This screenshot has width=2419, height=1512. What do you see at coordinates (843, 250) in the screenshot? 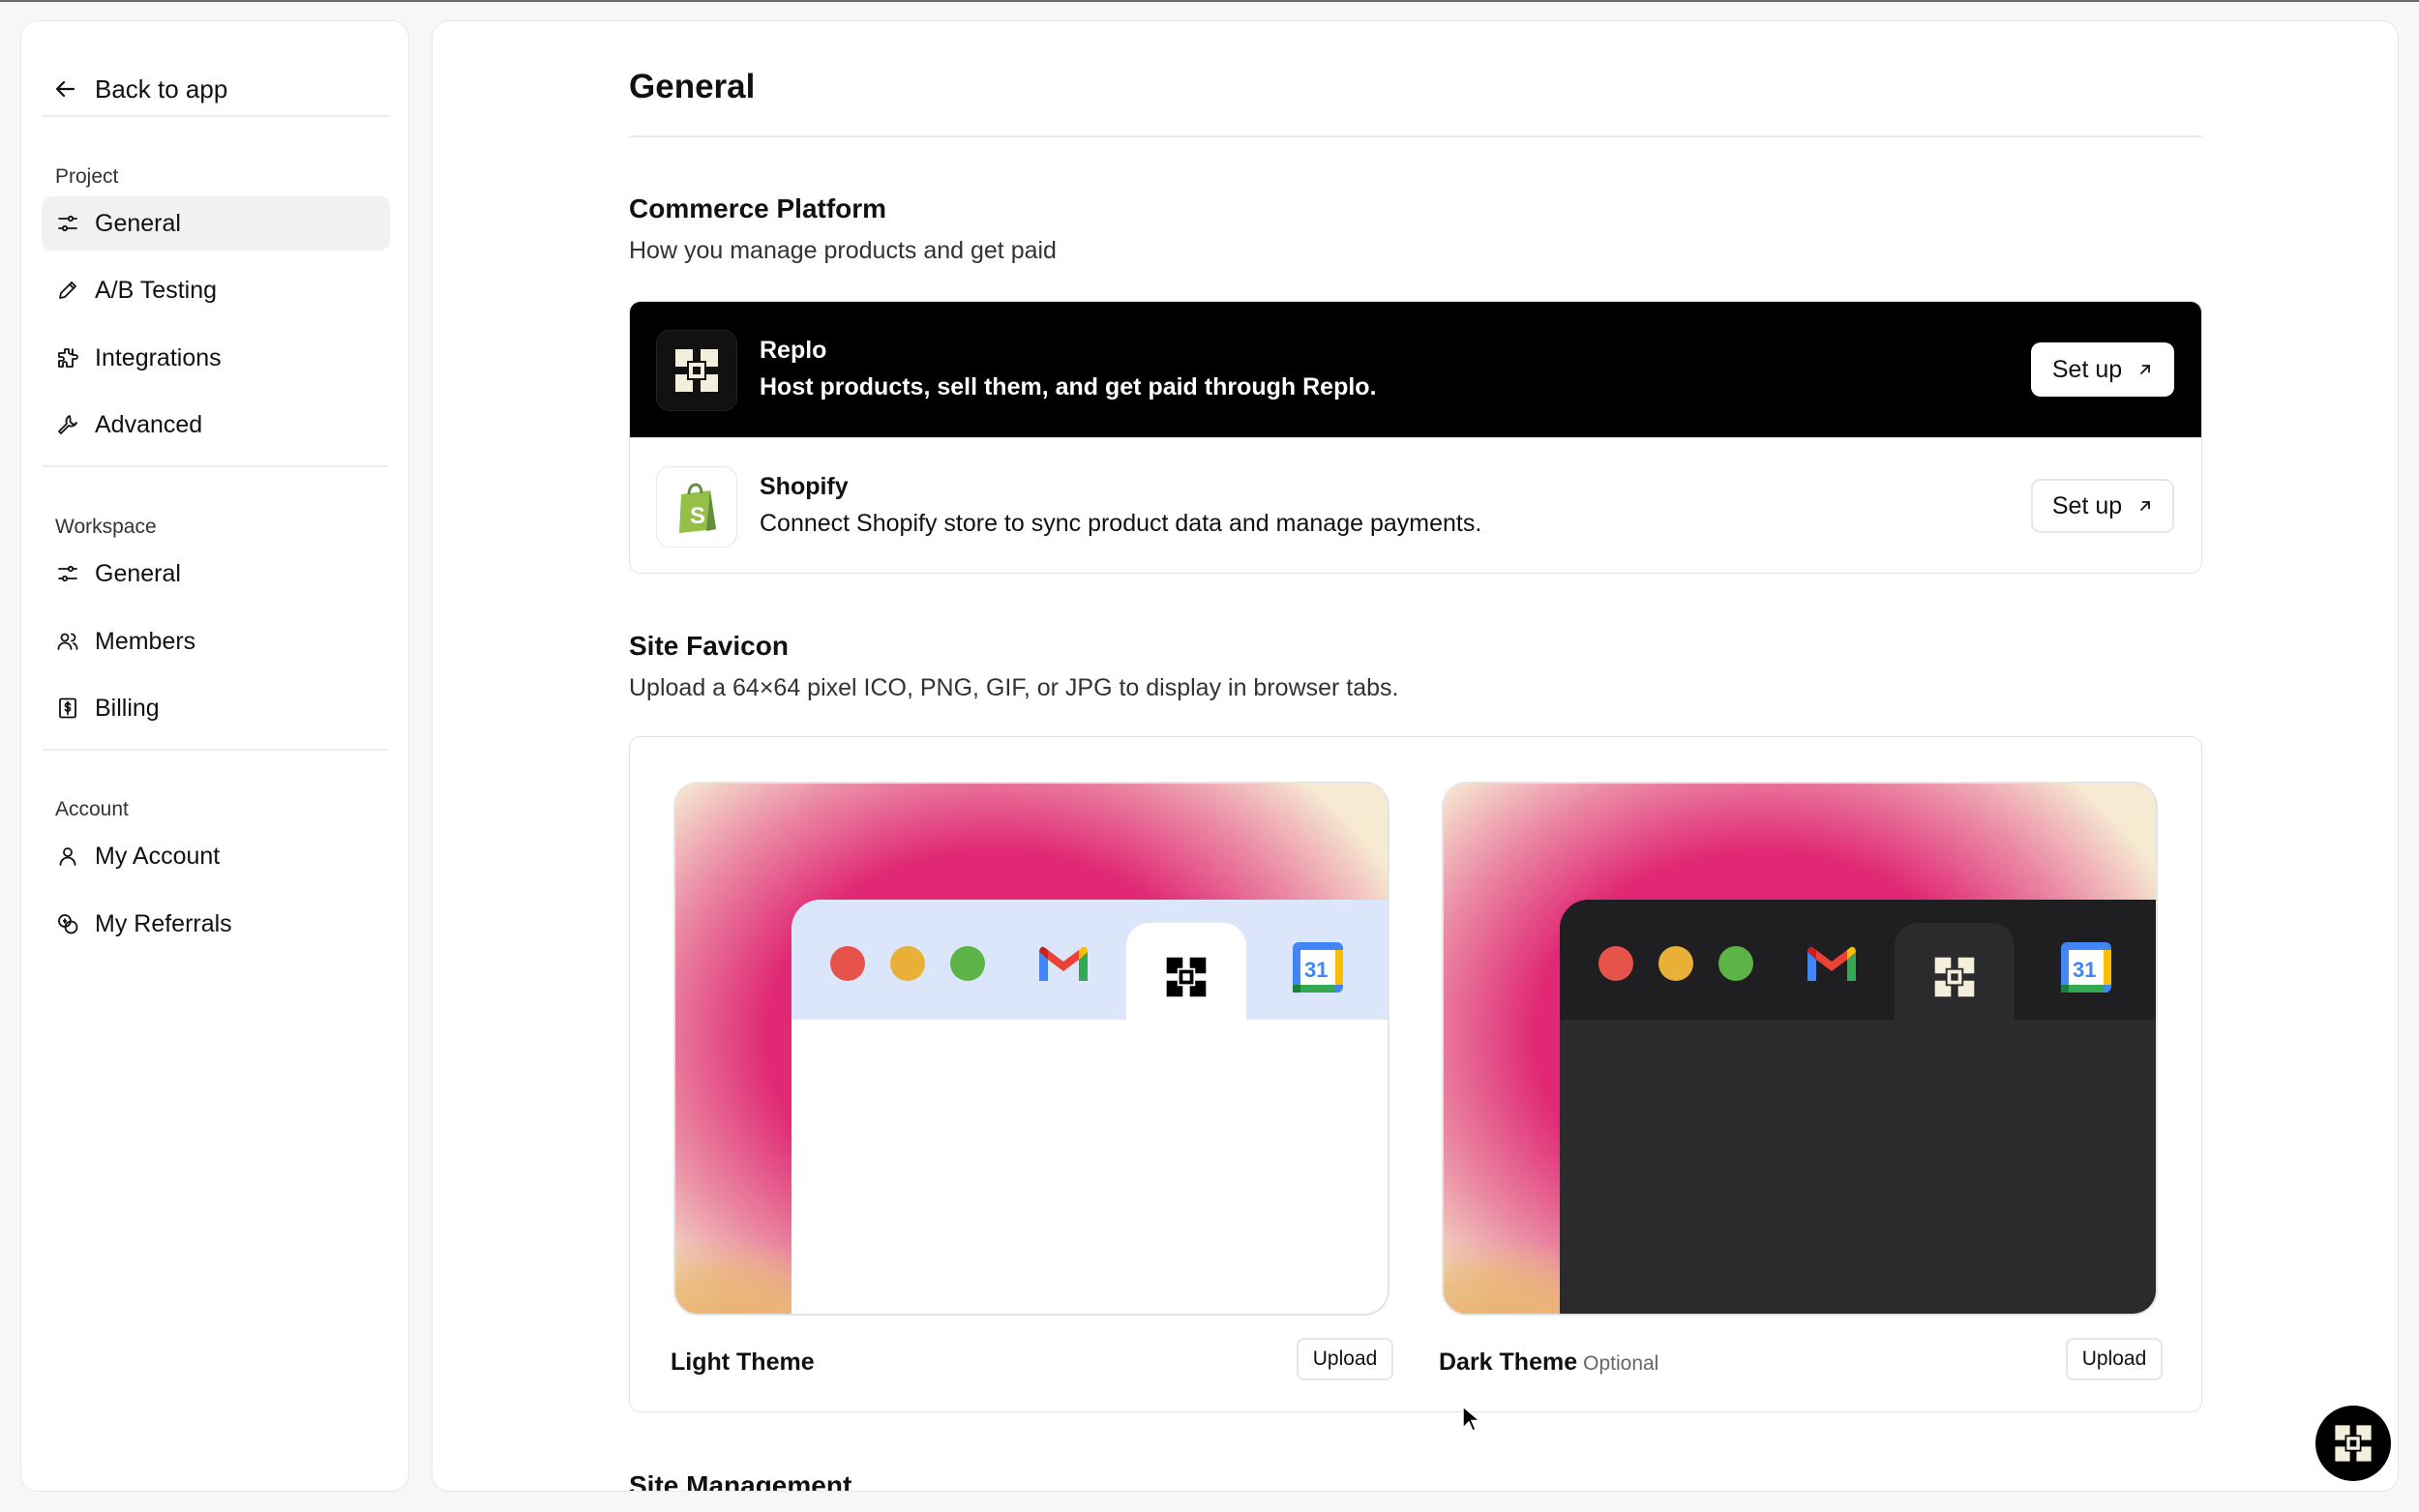
I see `commerce-platform-description: How you manage products and get paid` at bounding box center [843, 250].